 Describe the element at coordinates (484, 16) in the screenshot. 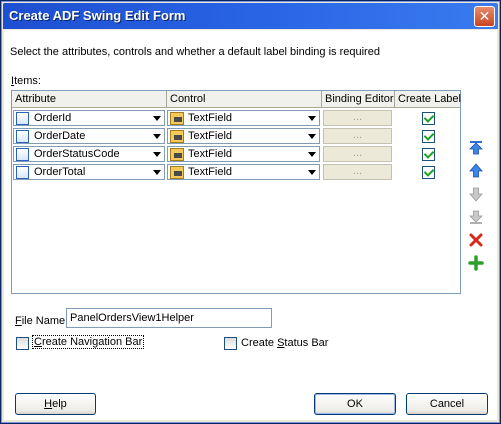

I see `close-icon: ✕` at that location.